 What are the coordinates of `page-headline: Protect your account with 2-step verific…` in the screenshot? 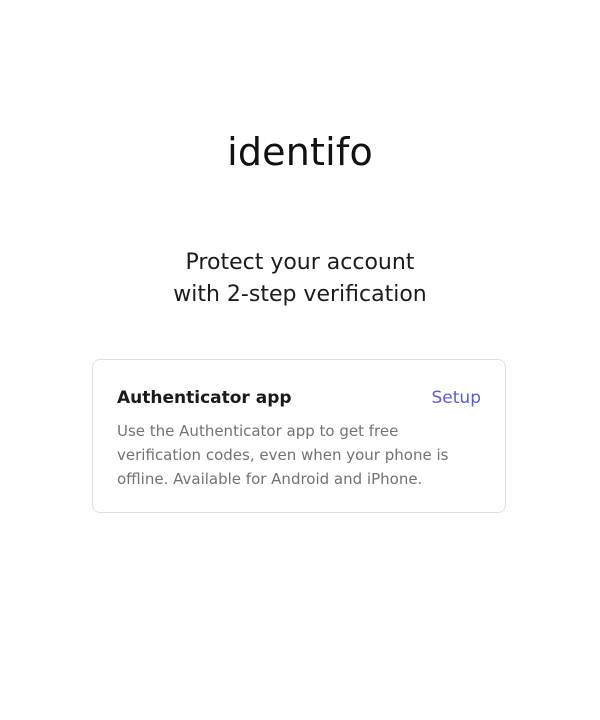 It's located at (300, 279).